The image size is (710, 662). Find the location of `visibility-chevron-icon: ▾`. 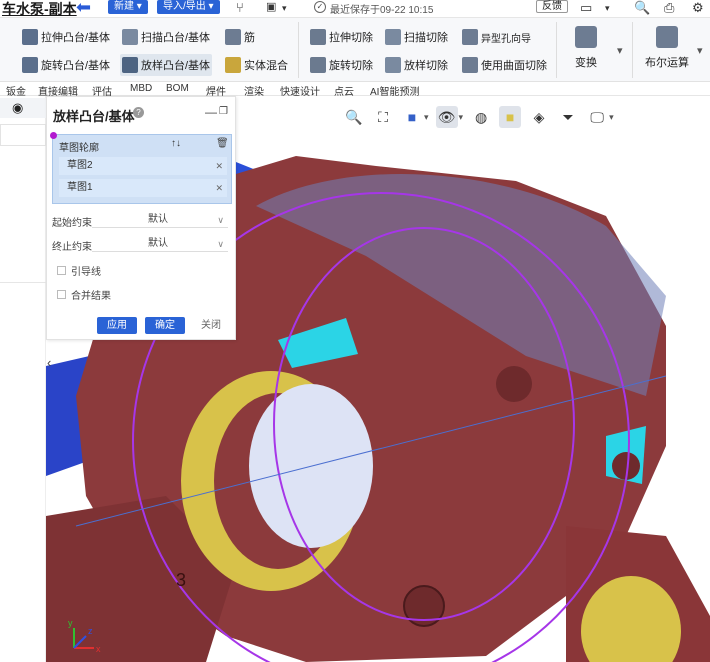

visibility-chevron-icon: ▾ is located at coordinates (461, 117).